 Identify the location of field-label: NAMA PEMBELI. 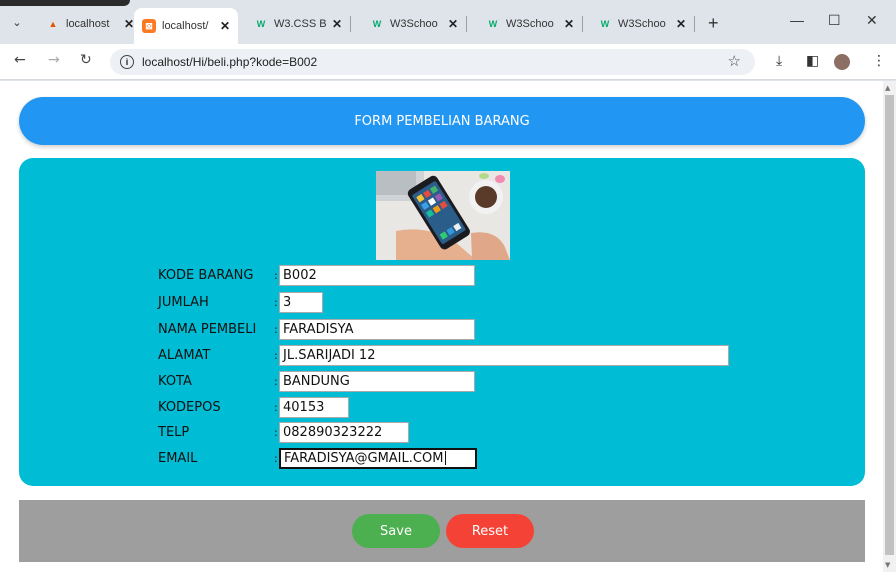
(207, 329).